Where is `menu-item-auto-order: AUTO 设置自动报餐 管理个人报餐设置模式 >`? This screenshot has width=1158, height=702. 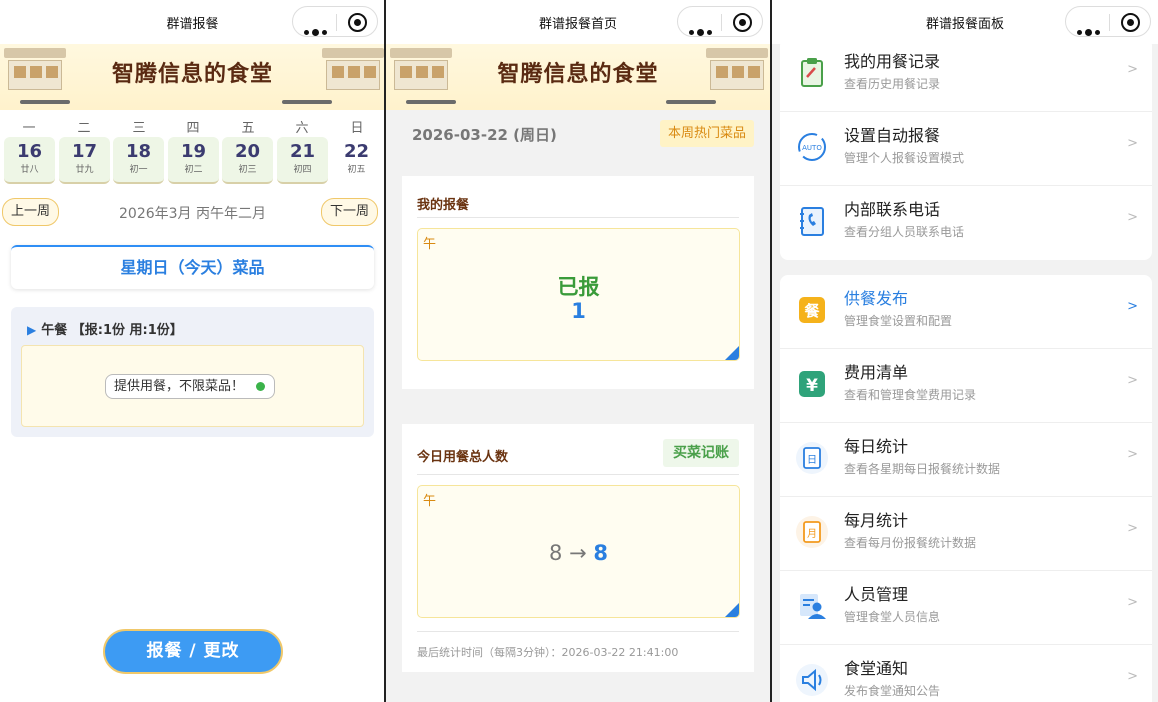
menu-item-auto-order: AUTO 设置自动报餐 管理个人报餐设置模式 > is located at coordinates (966, 149).